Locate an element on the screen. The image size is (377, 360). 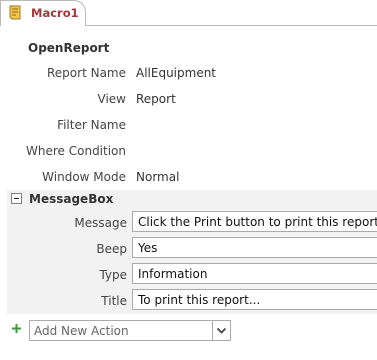
arg-label-view: View is located at coordinates (111, 99).